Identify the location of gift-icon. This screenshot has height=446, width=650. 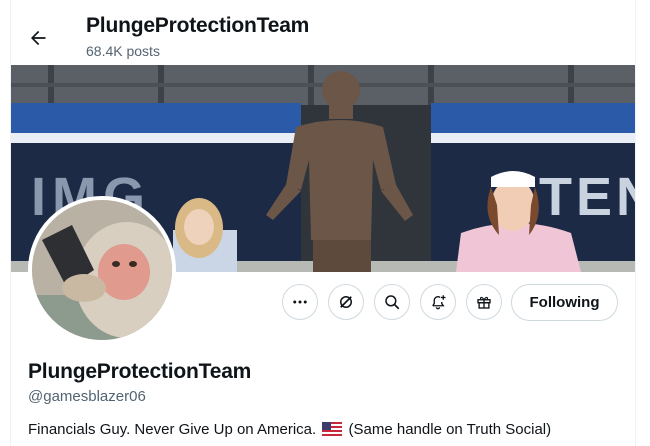
(484, 302).